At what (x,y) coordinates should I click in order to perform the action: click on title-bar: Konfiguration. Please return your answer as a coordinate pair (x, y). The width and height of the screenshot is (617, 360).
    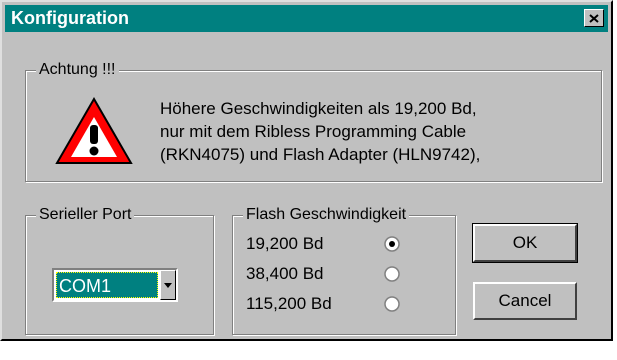
    Looking at the image, I should click on (306, 18).